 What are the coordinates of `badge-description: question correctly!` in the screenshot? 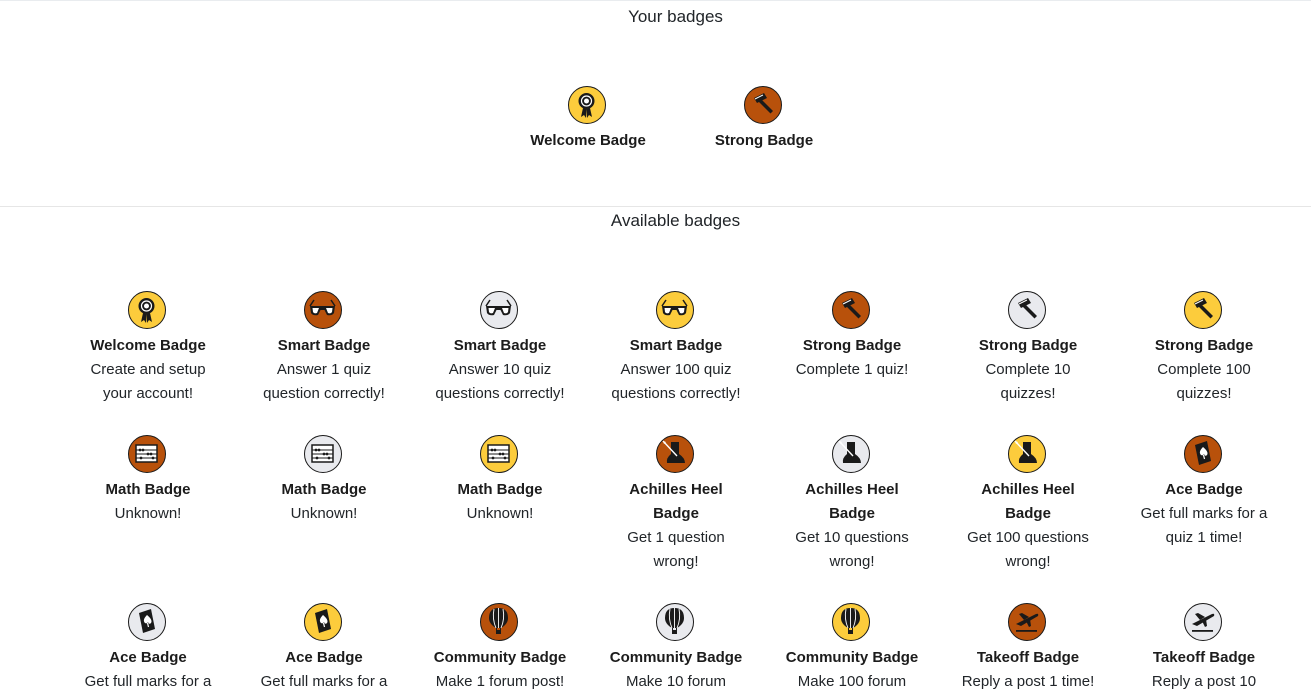 It's located at (324, 393).